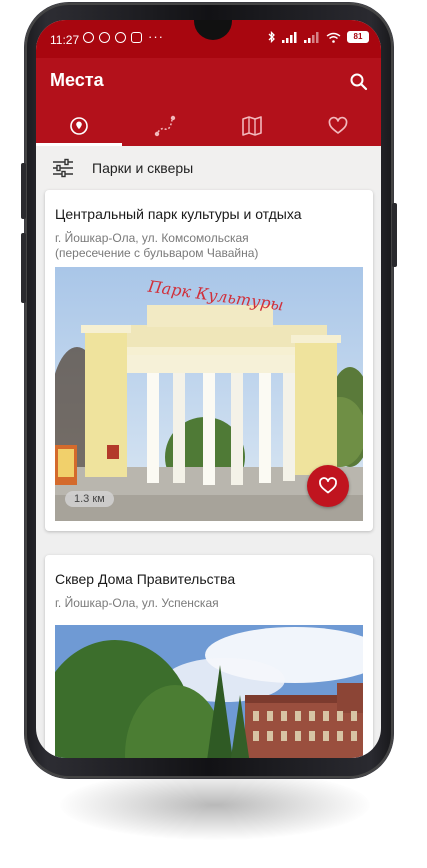 The height and width of the screenshot is (868, 427). What do you see at coordinates (213, 30) in the screenshot?
I see `camera-notch` at bounding box center [213, 30].